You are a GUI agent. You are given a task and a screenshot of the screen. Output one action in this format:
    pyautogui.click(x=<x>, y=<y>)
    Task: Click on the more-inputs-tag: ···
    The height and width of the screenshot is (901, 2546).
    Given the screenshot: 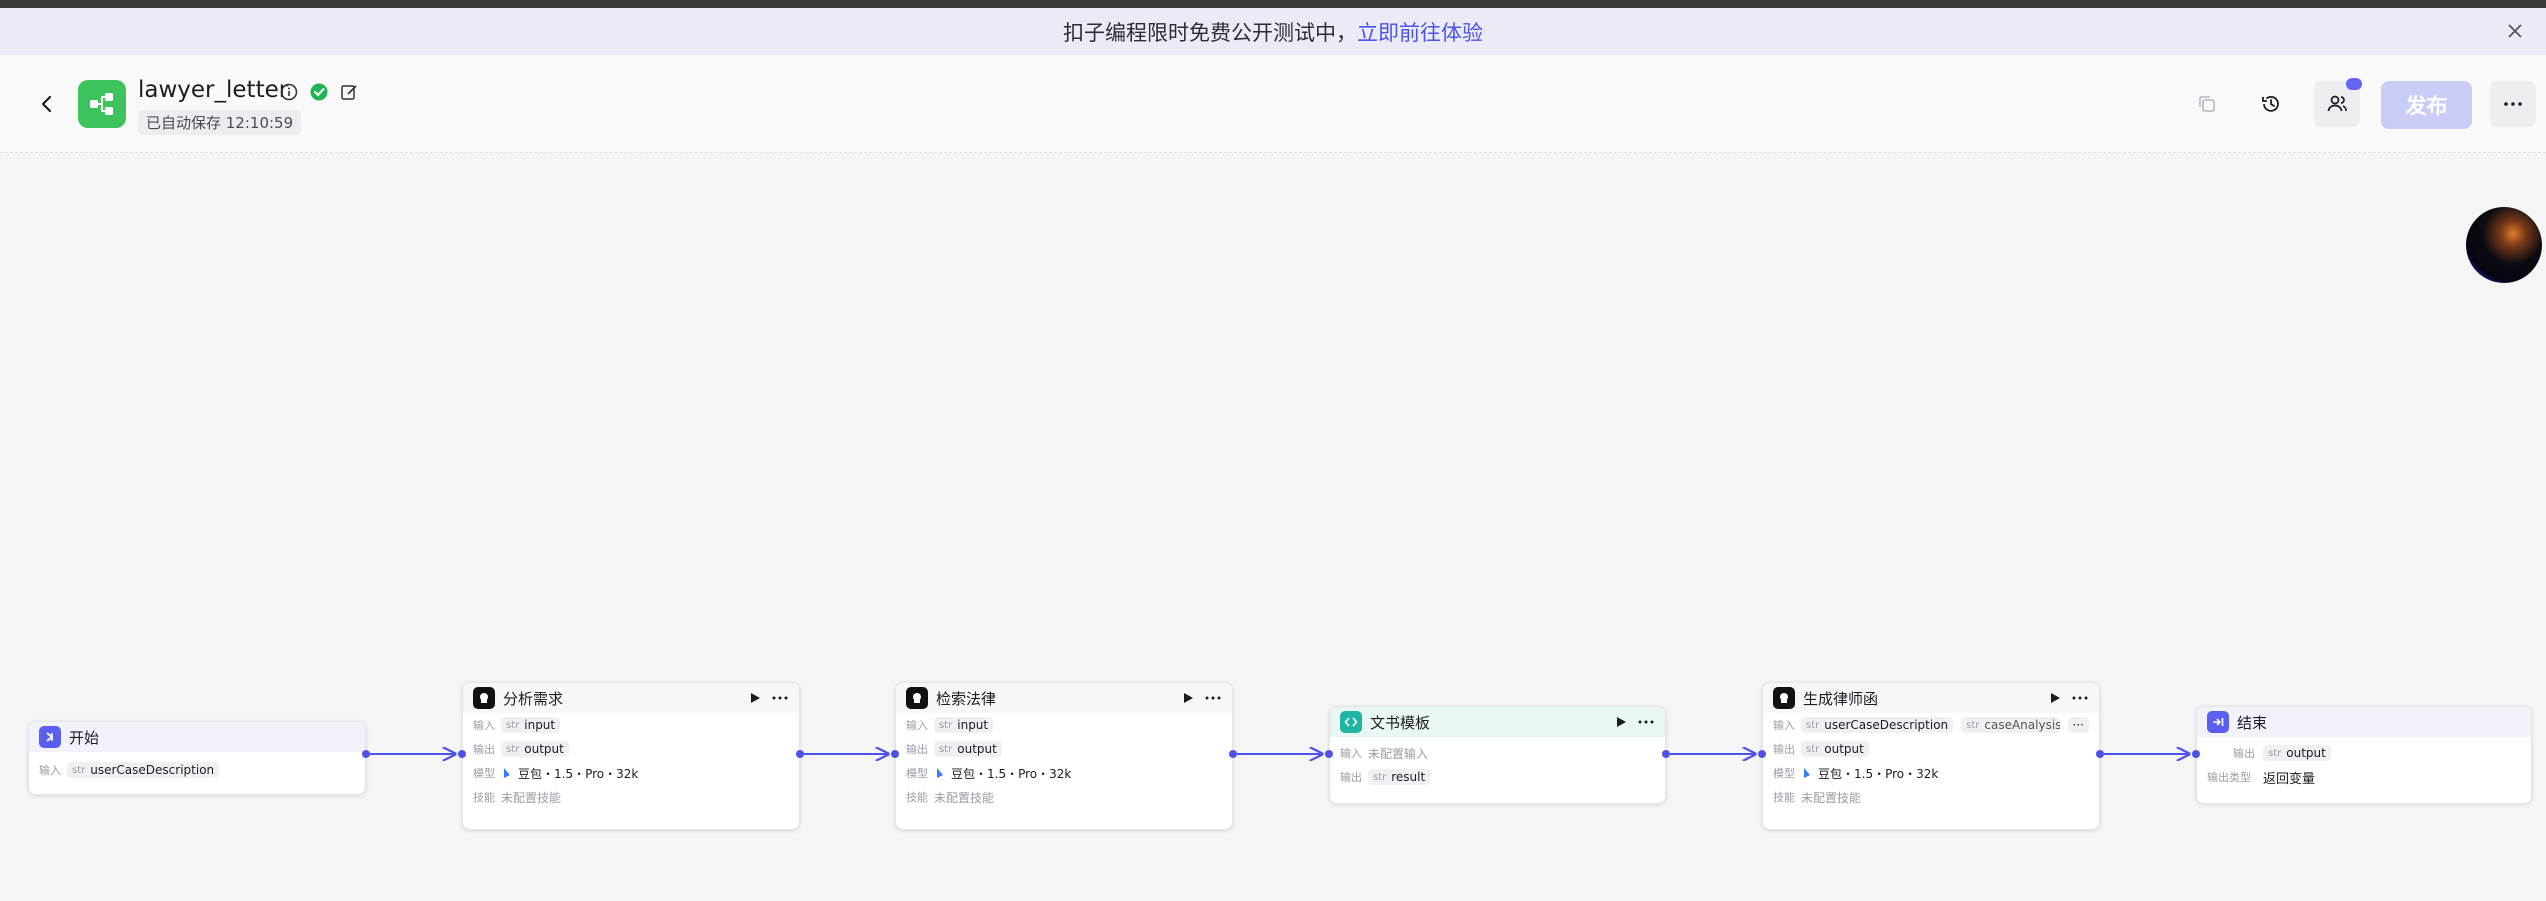 What is the action you would take?
    pyautogui.click(x=2078, y=725)
    